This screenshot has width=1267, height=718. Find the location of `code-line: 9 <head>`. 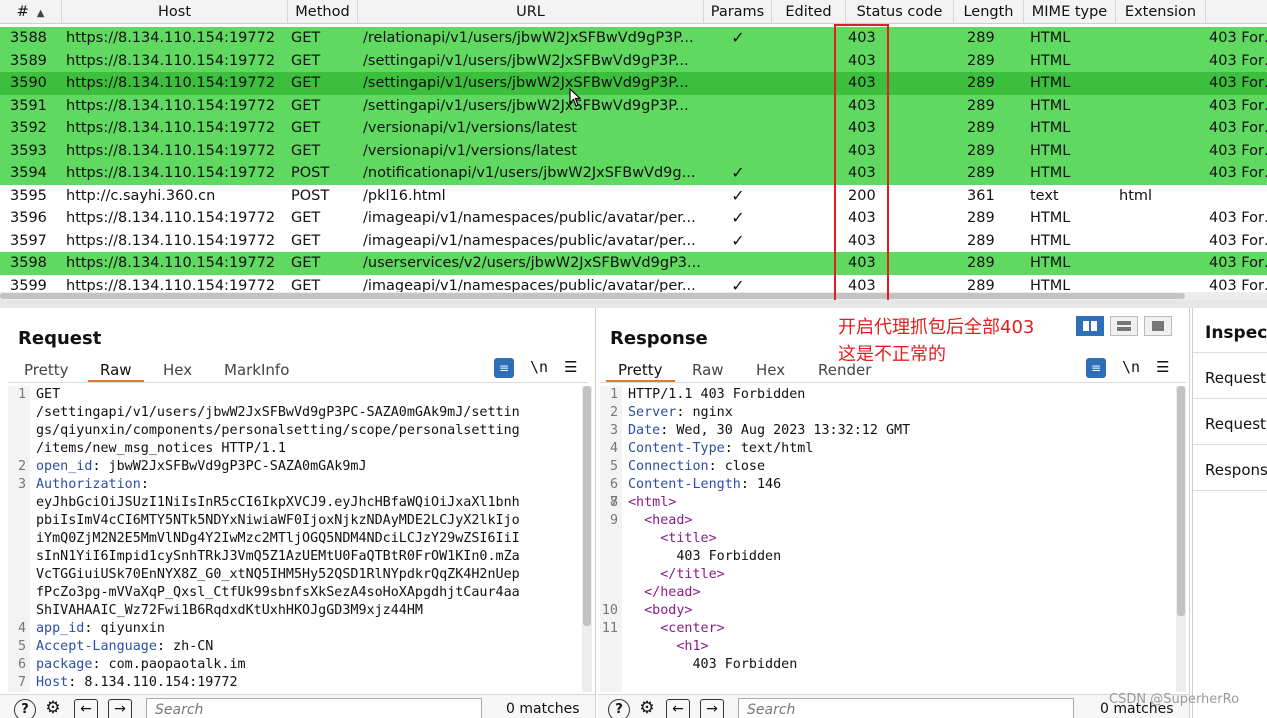

code-line: 9 <head> is located at coordinates (887, 521).